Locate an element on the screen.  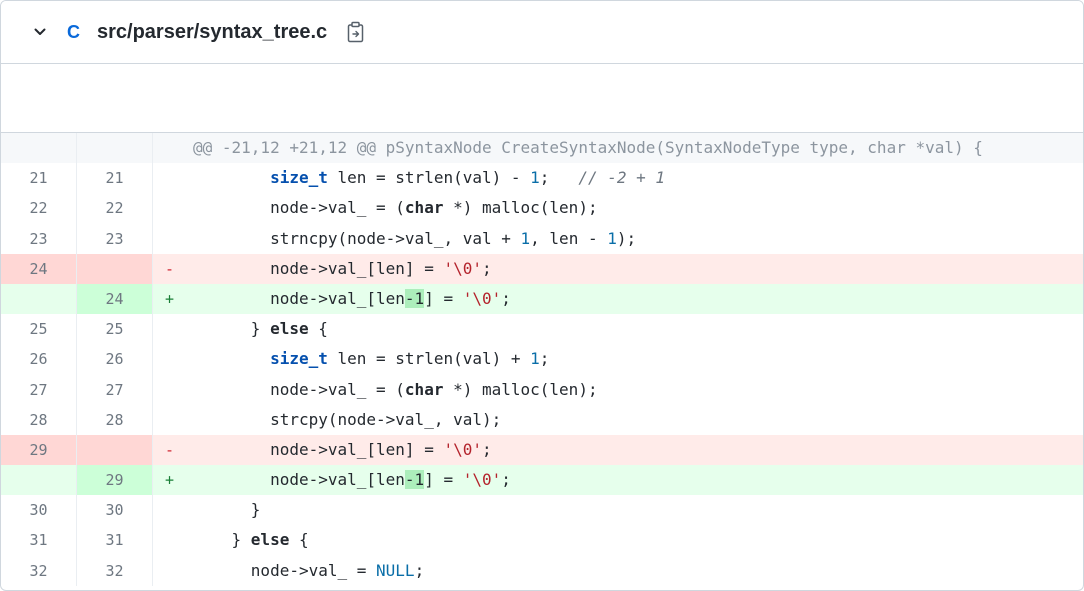
hunk-new-gutter is located at coordinates (115, 148).